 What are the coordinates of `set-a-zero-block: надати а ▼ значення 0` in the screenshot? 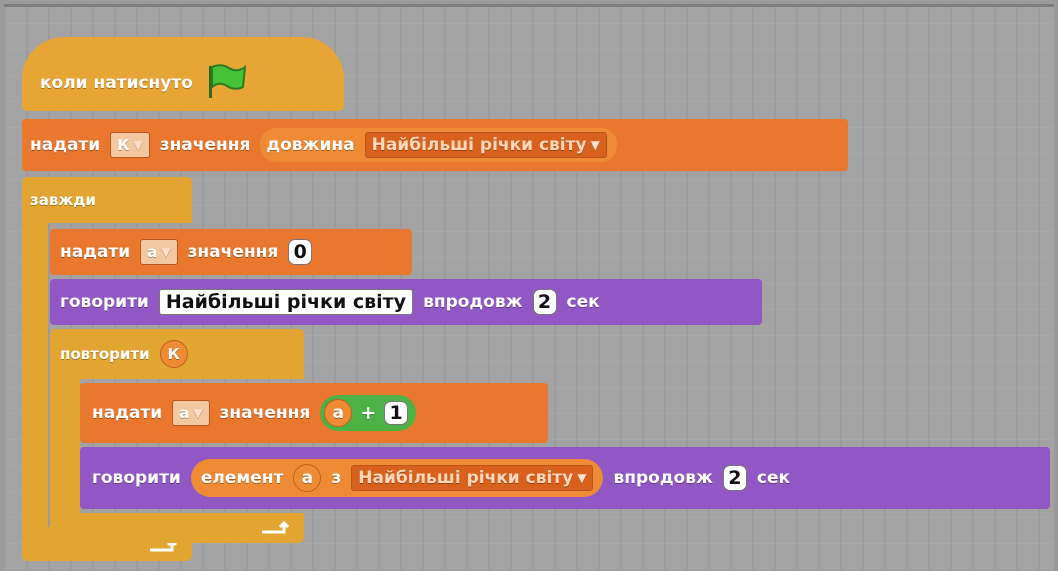 It's located at (231, 252).